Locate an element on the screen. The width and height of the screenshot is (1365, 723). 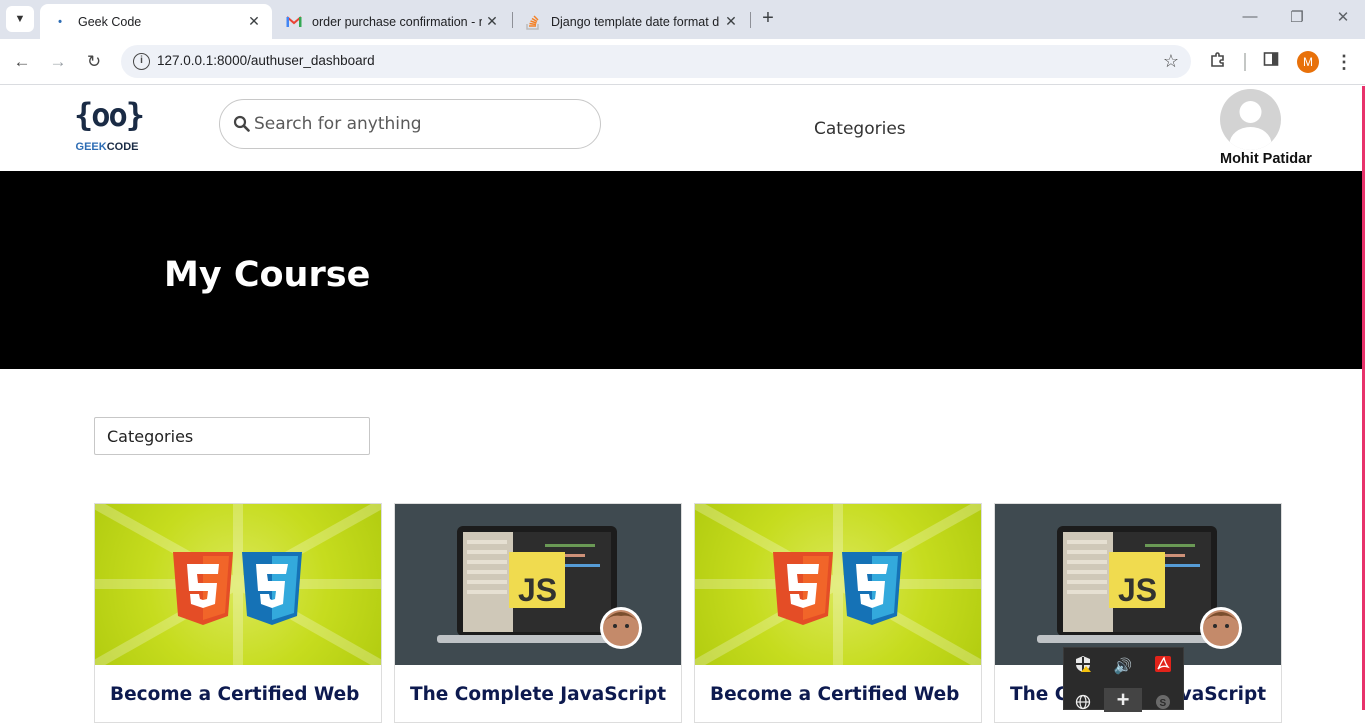
side-panel-icon is located at coordinates (1271, 62).